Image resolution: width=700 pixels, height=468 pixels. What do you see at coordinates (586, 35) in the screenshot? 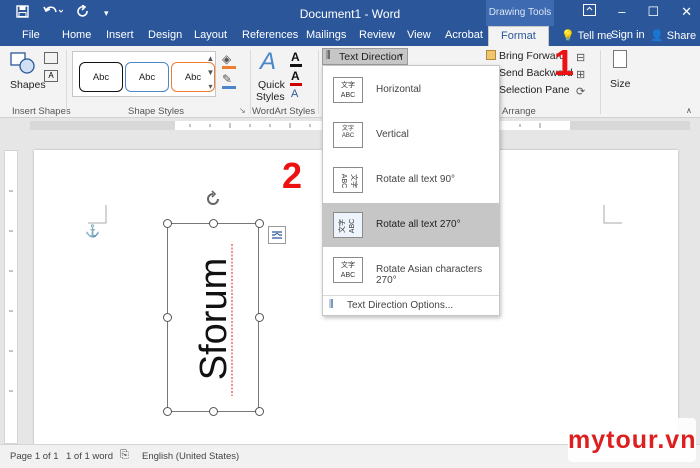
I see `tell-me-box: 💡 Tell me` at bounding box center [586, 35].